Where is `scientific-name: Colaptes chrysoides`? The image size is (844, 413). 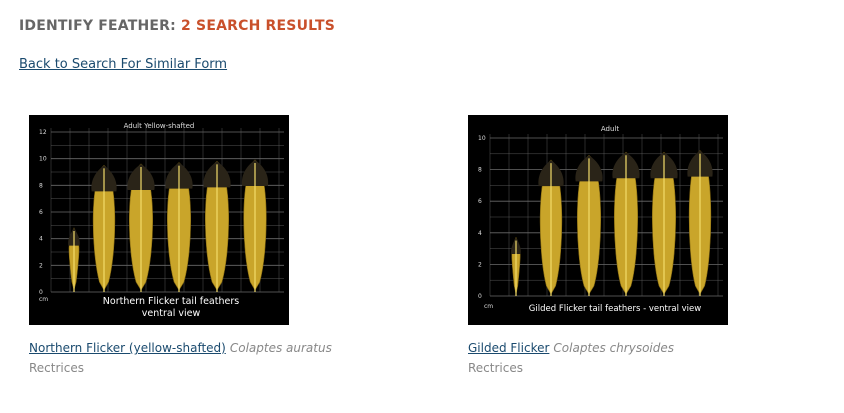 scientific-name: Colaptes chrysoides is located at coordinates (614, 348).